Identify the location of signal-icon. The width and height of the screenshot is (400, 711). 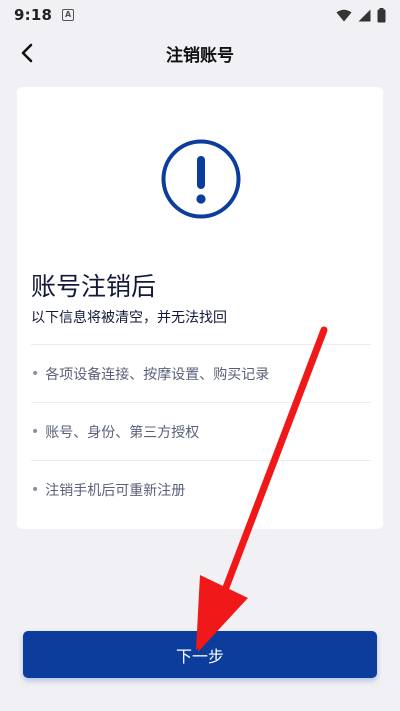
(364, 15).